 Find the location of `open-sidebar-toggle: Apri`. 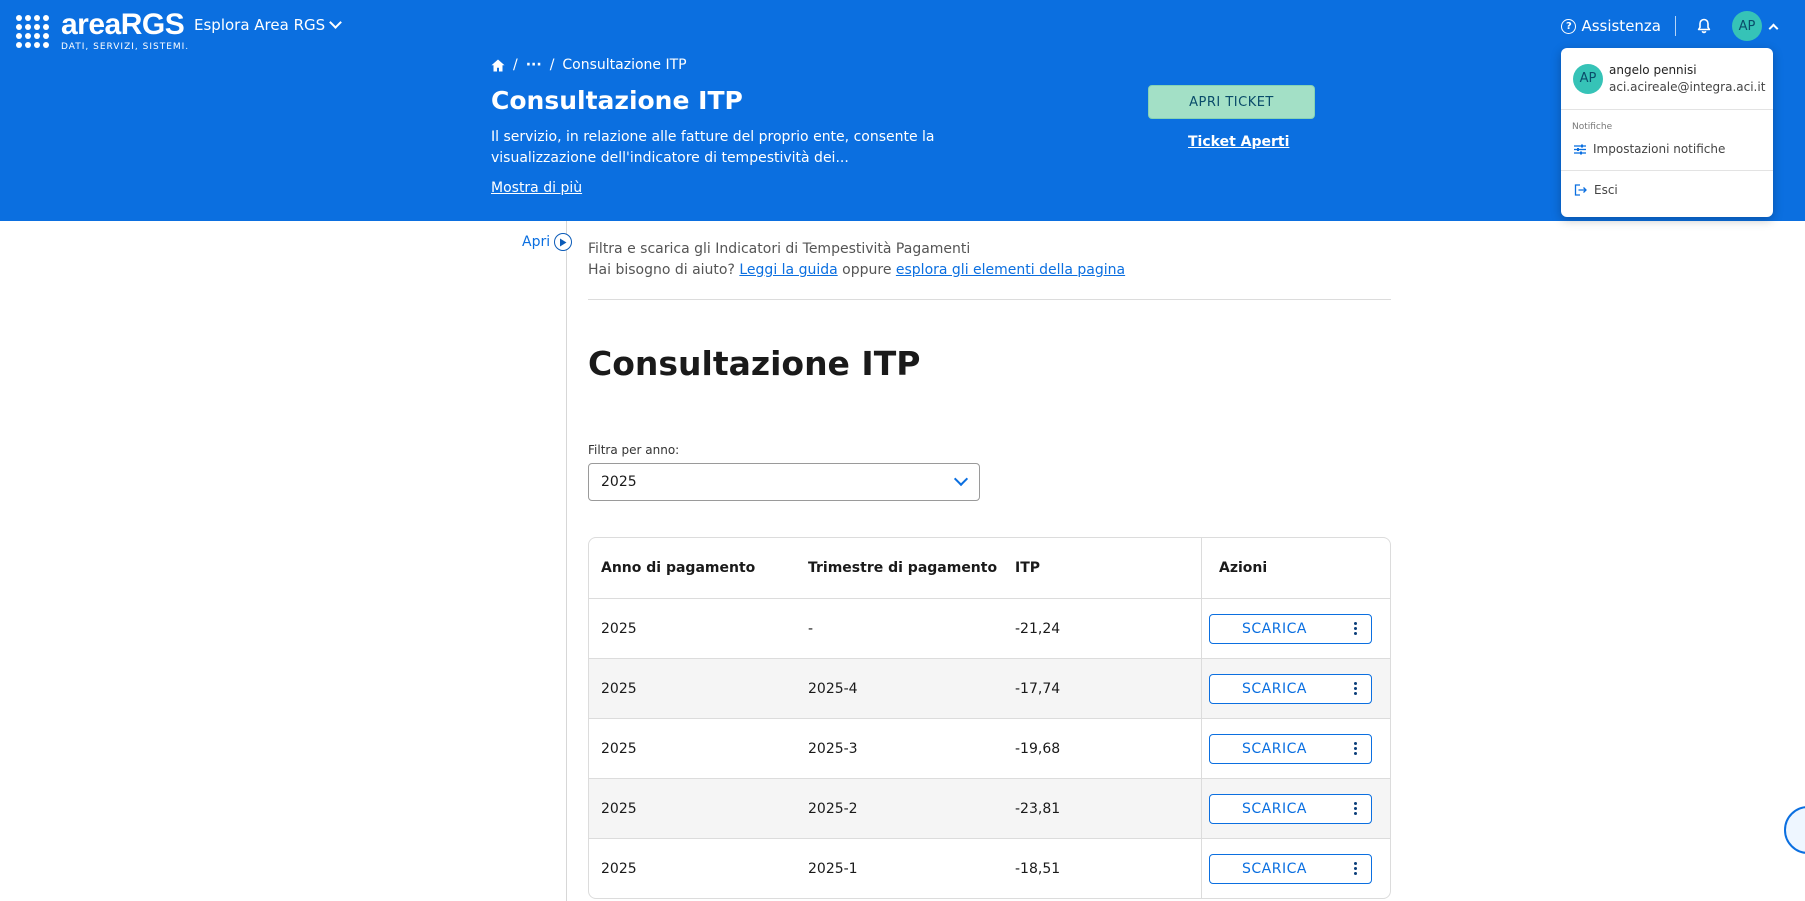

open-sidebar-toggle: Apri is located at coordinates (547, 242).